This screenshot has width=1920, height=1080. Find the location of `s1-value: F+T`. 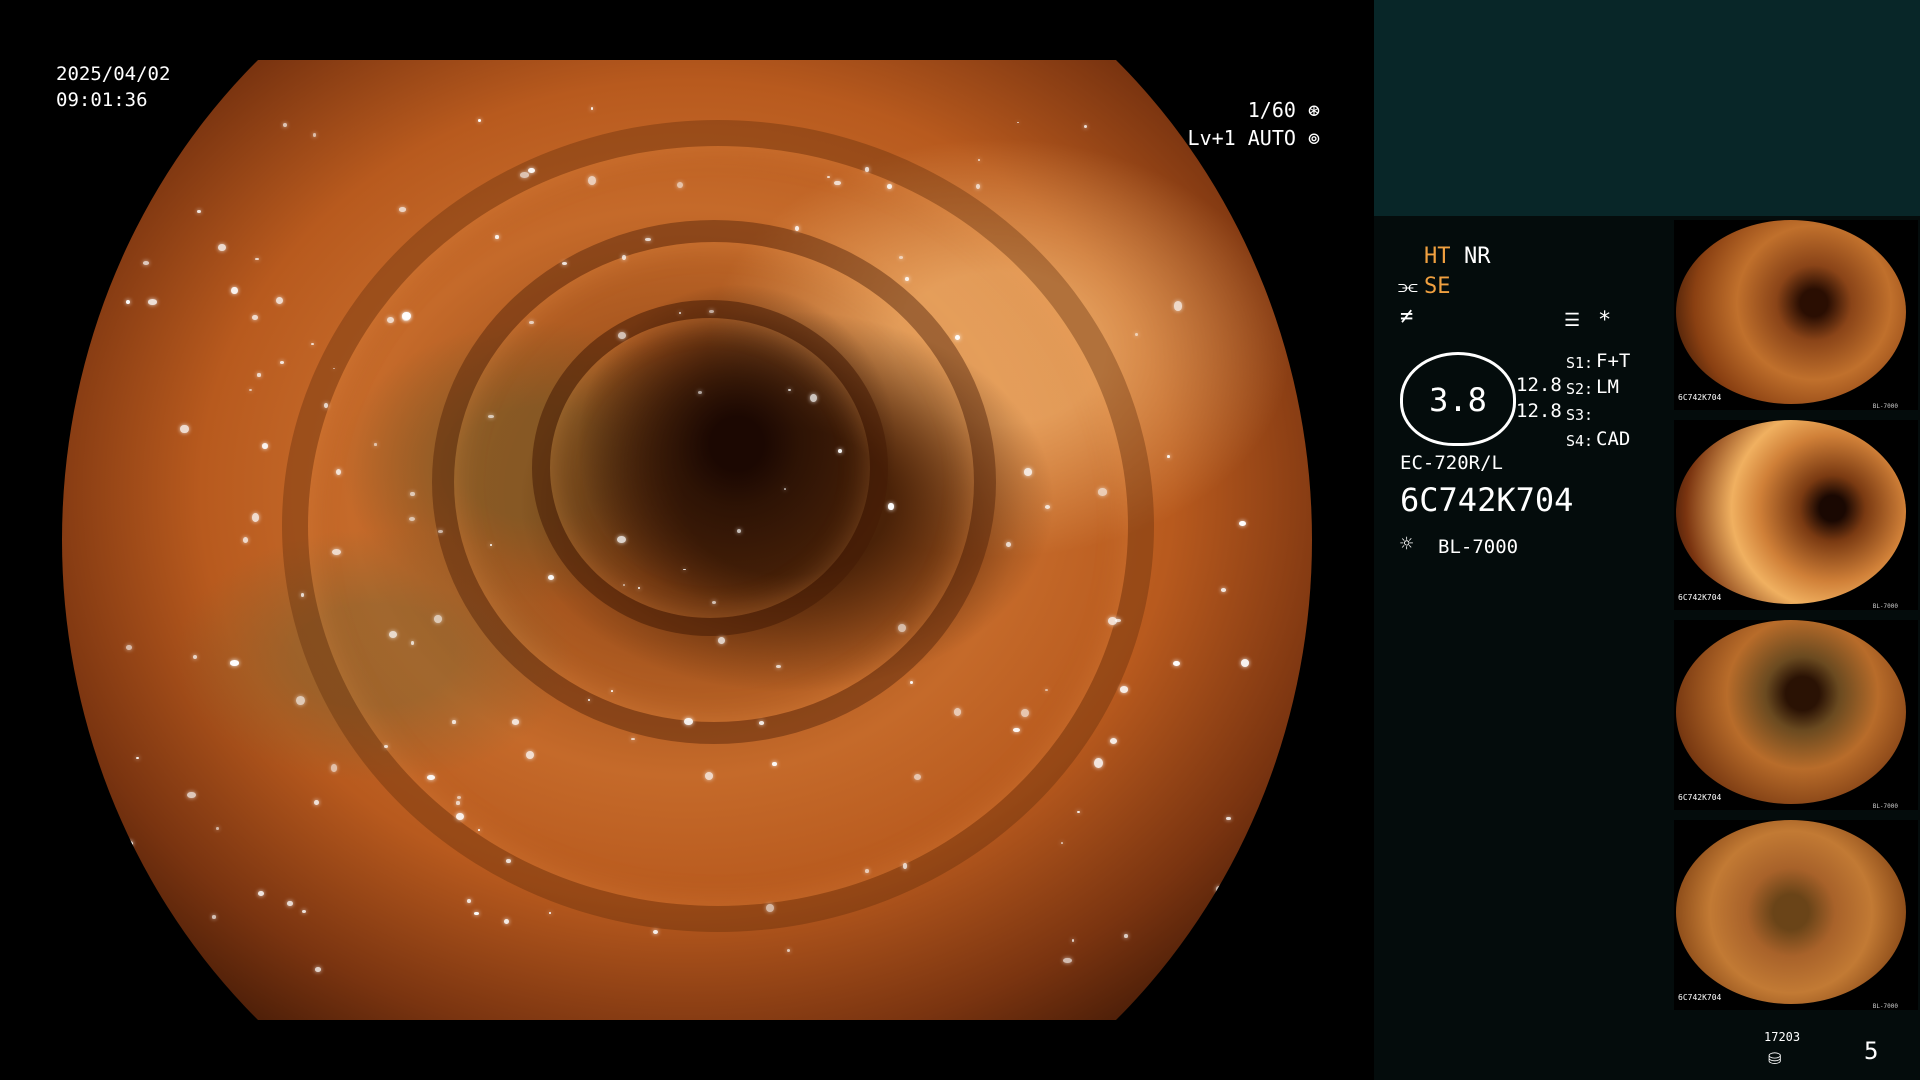

s1-value: F+T is located at coordinates (1613, 361).